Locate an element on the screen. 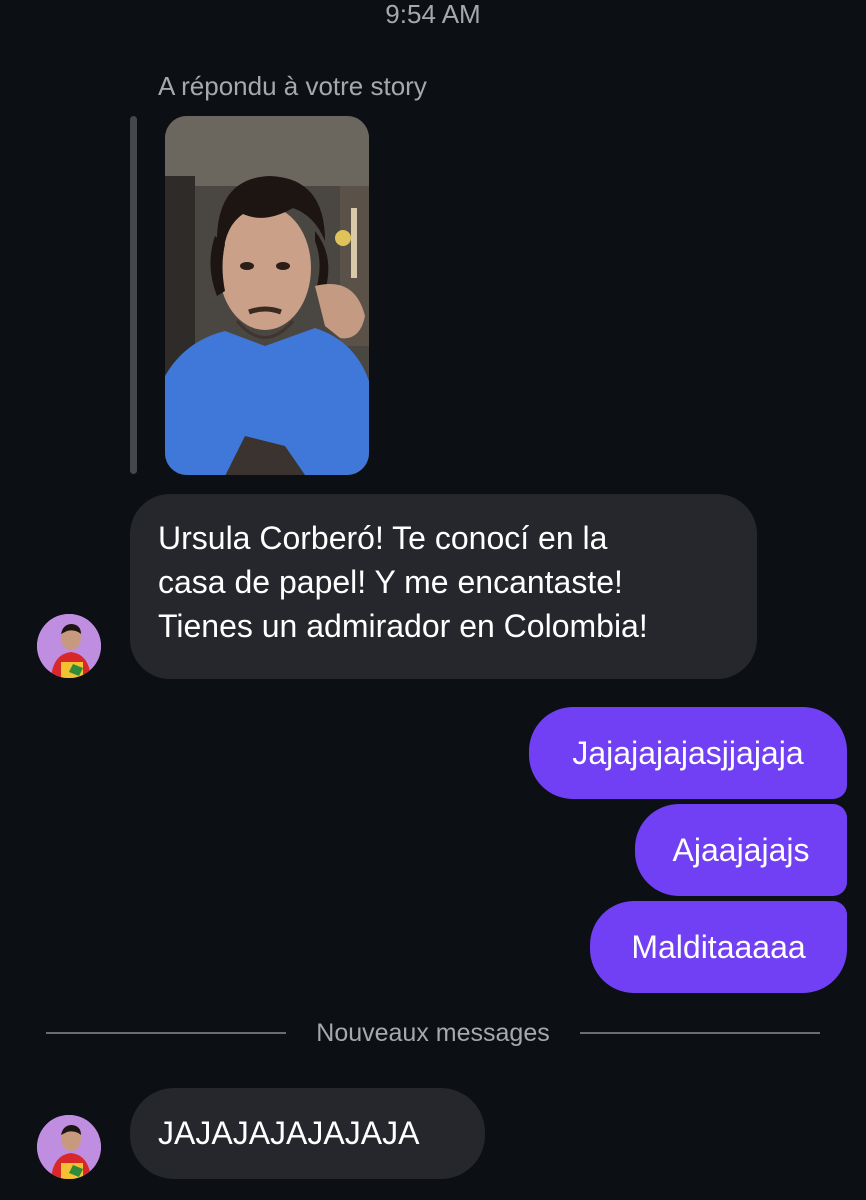 The image size is (866, 1200). message-text-line: casa de papel! Y me encantaste! is located at coordinates (390, 582).